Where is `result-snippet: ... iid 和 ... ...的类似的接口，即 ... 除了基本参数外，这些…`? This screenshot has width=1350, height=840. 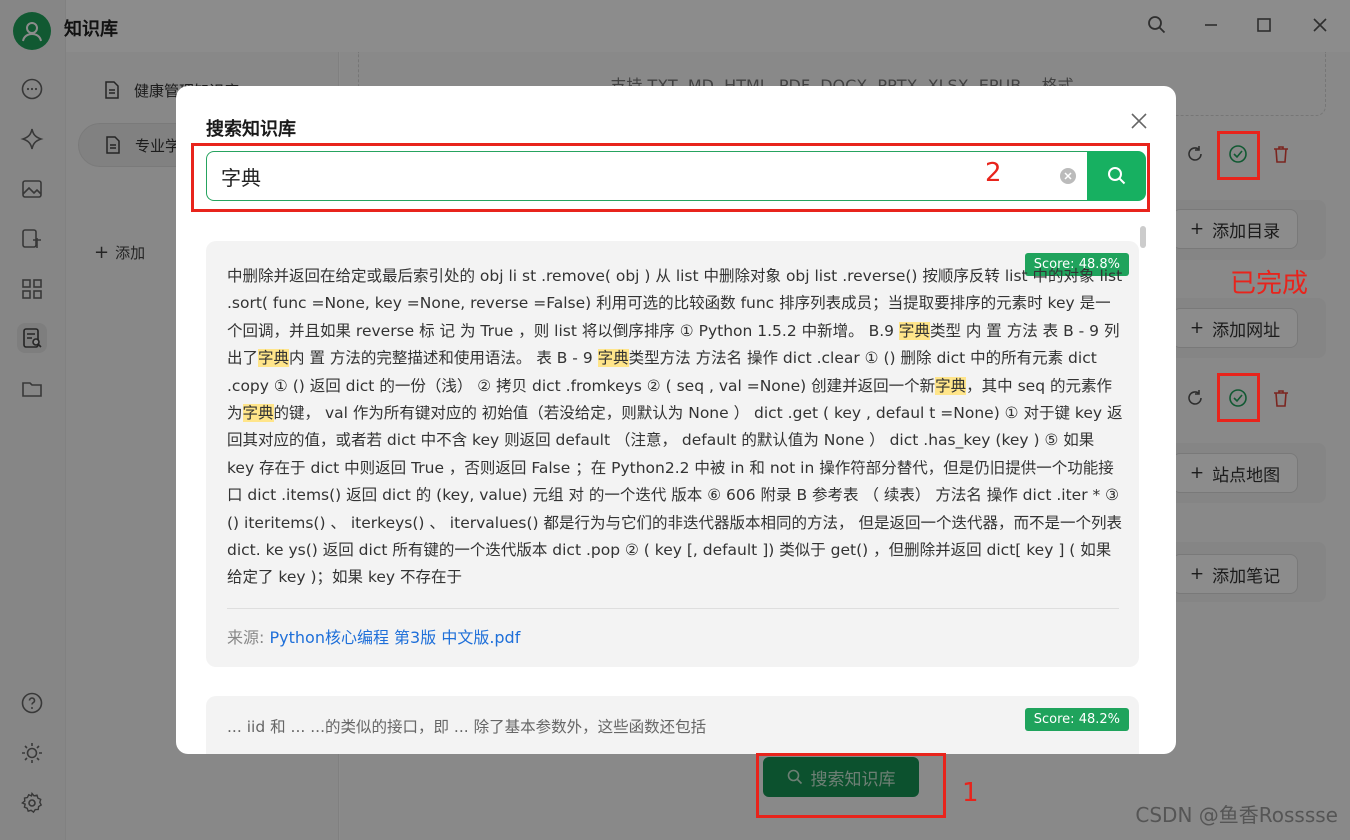 result-snippet: ... iid 和 ... ...的类似的接口，即 ... 除了基本参数外，这些… is located at coordinates (467, 727).